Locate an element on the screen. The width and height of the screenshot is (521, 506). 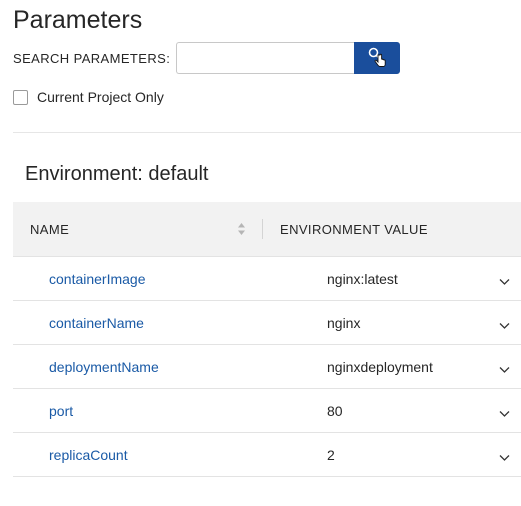
parameter-value: nginx:latest is located at coordinates (362, 278).